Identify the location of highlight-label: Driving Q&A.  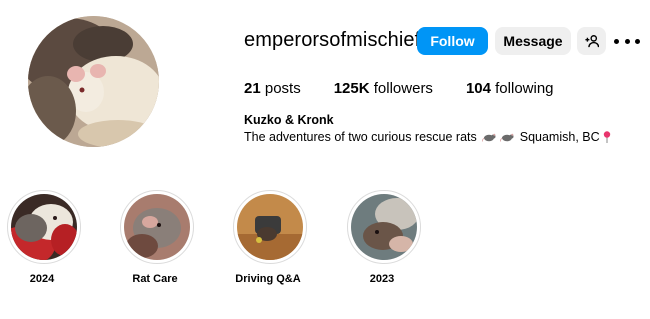
(268, 279).